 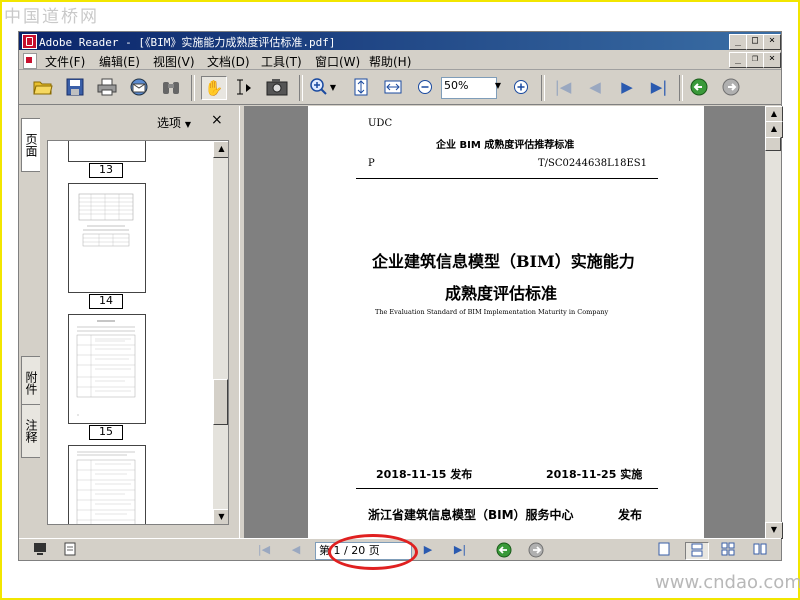 I want to click on navigation-tab-strip: 页面 附件 注释, so click(x=30, y=322).